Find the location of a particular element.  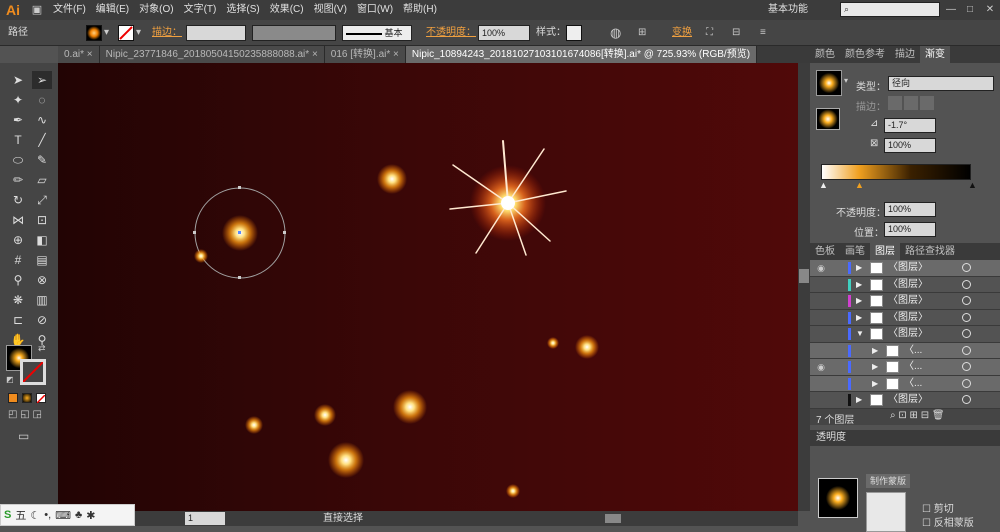

document-tab: 0.ai* × is located at coordinates (79, 54).